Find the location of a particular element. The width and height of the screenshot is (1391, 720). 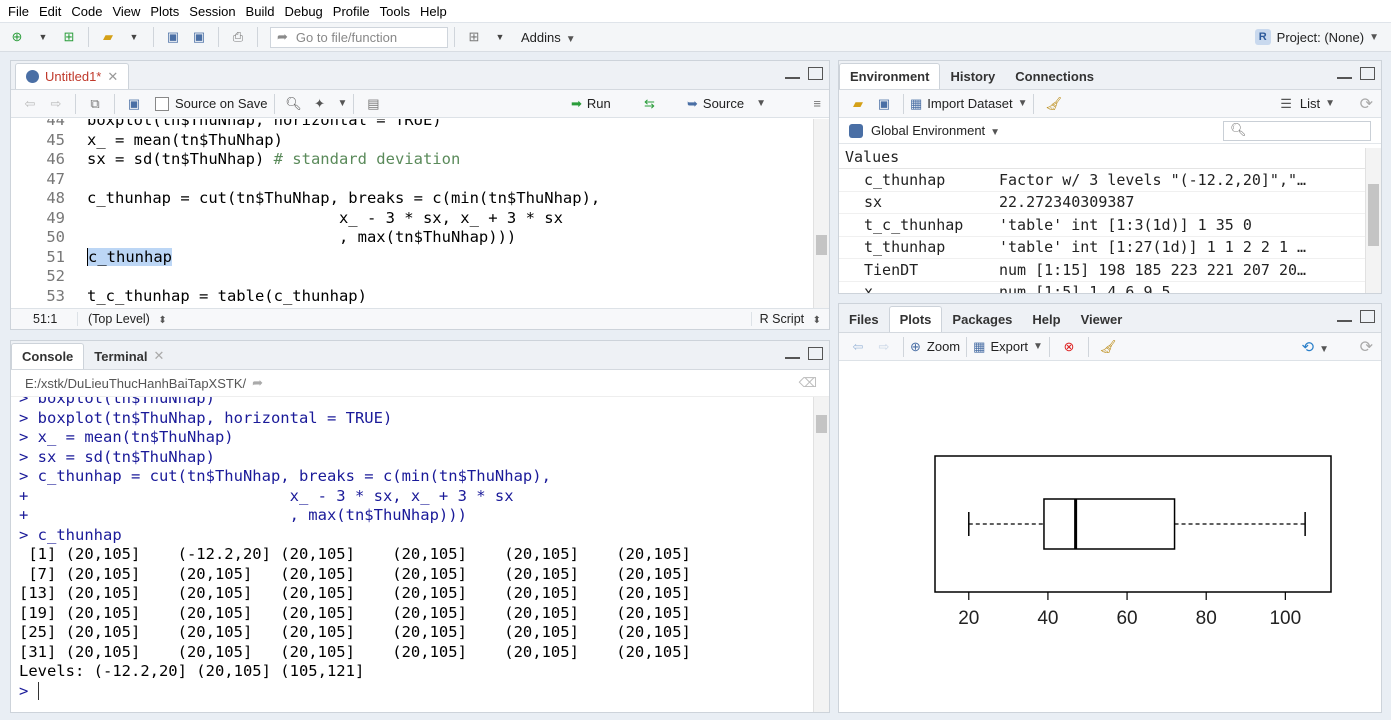

tab-files: Files is located at coordinates (864, 319).